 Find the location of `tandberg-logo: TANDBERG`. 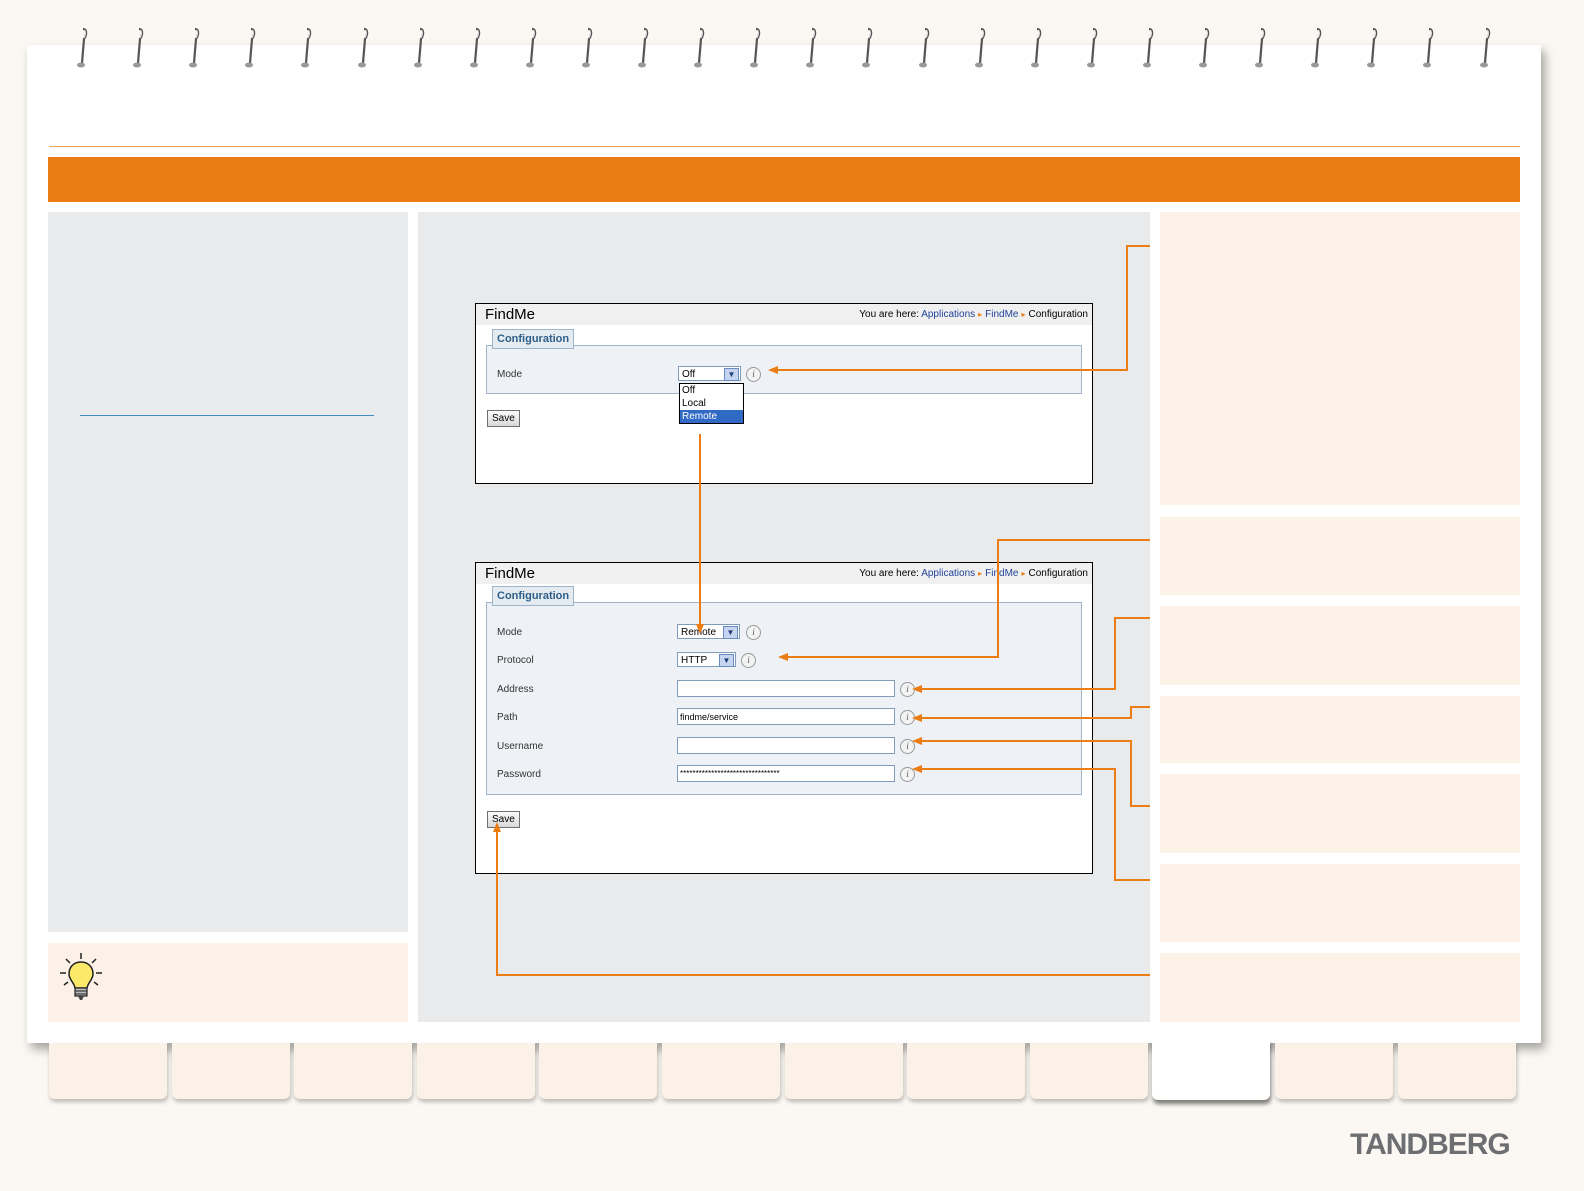

tandberg-logo: TANDBERG is located at coordinates (1430, 1144).